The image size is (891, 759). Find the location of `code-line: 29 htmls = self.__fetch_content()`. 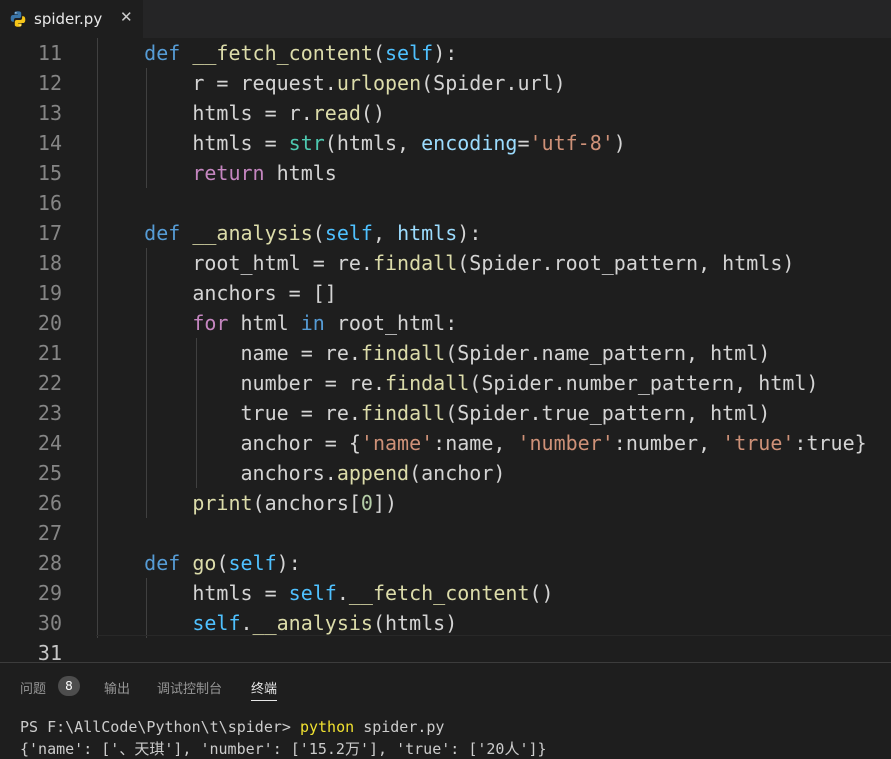

code-line: 29 htmls = self.__fetch_content() is located at coordinates (445, 593).